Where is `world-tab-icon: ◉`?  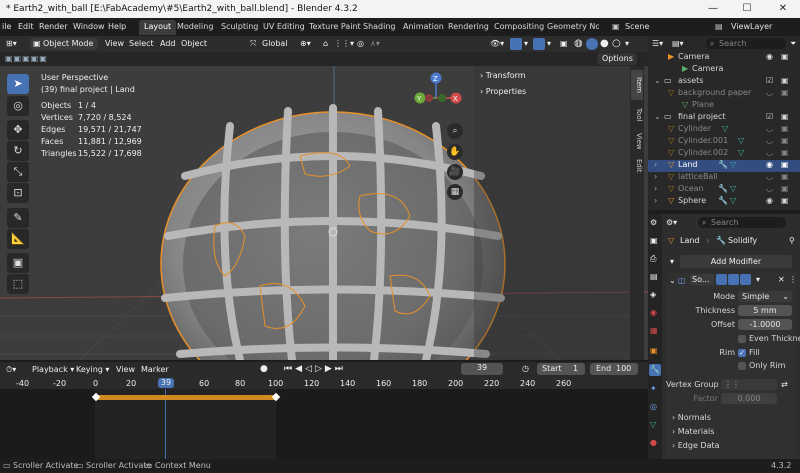
world-tab-icon: ◉ is located at coordinates (653, 312).